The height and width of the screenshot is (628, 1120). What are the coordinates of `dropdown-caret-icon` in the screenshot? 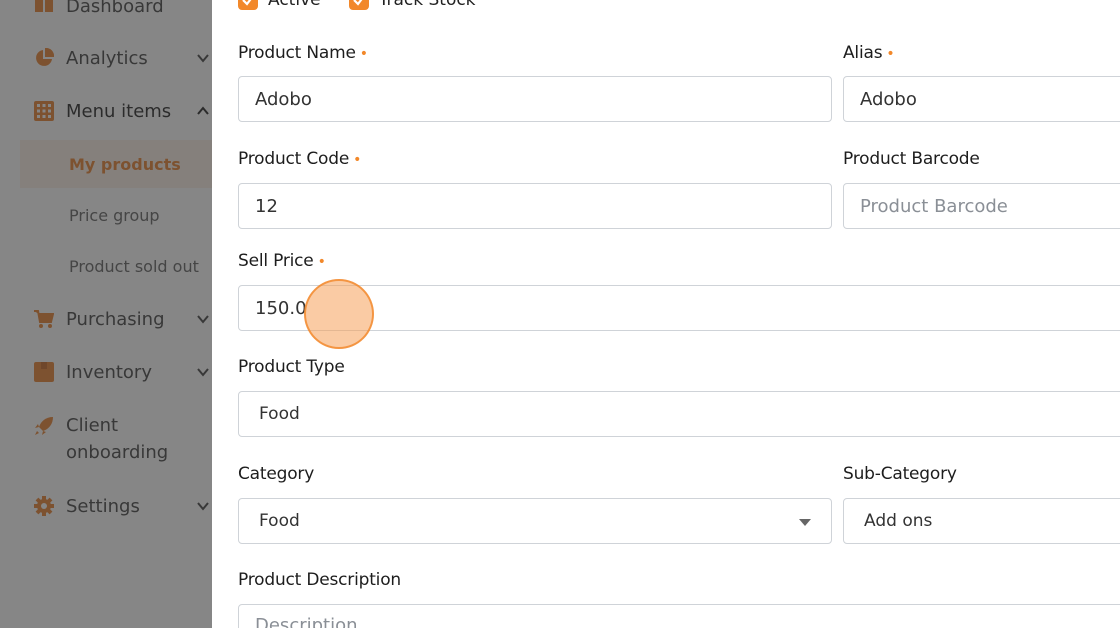 It's located at (805, 522).